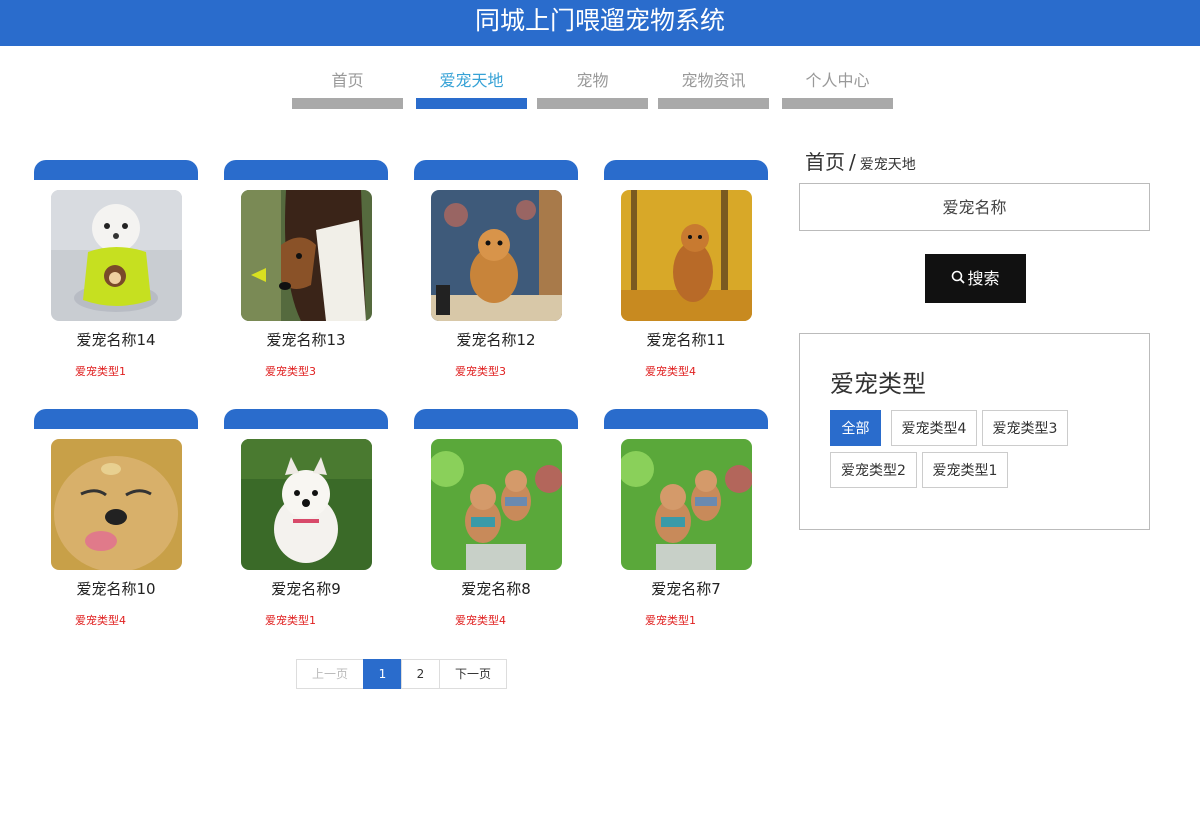 The image size is (1200, 831). What do you see at coordinates (347, 80) in the screenshot?
I see `nav-item-label: 首页` at bounding box center [347, 80].